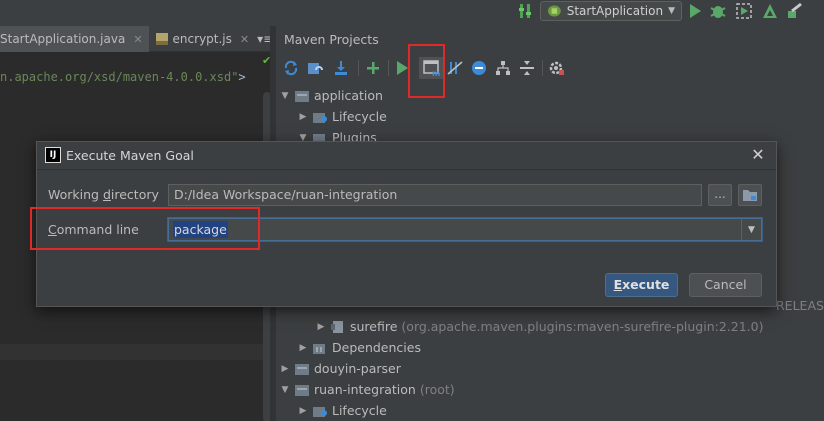 The image size is (824, 421). What do you see at coordinates (525, 11) in the screenshot?
I see `vcs-update-icon` at bounding box center [525, 11].